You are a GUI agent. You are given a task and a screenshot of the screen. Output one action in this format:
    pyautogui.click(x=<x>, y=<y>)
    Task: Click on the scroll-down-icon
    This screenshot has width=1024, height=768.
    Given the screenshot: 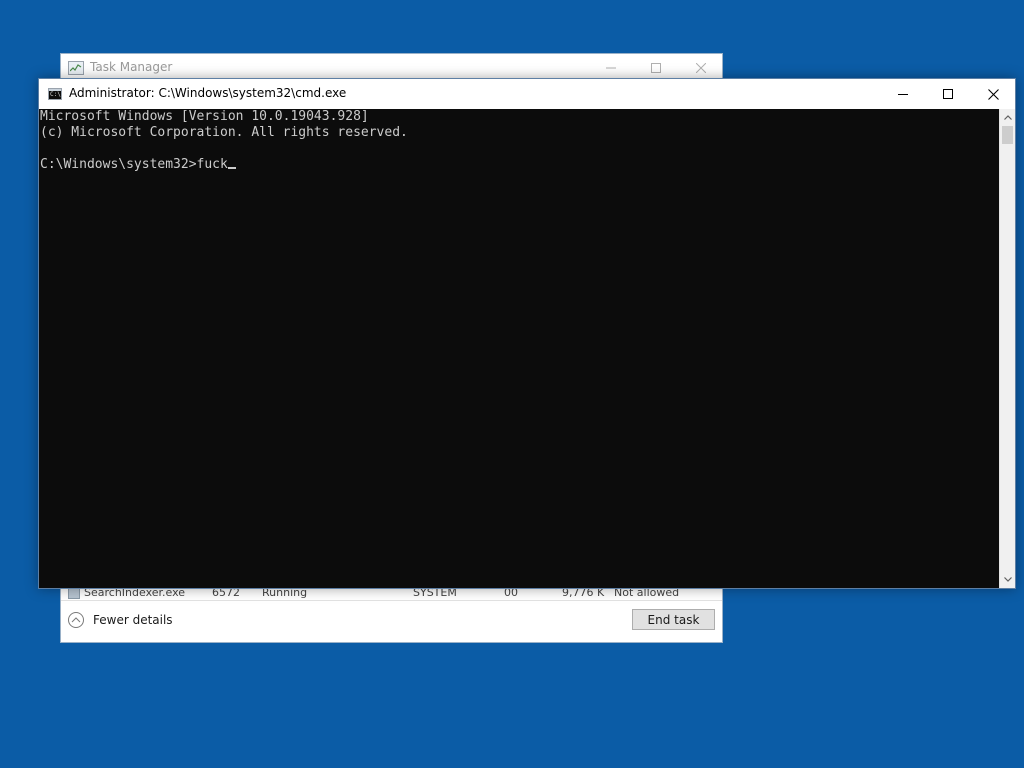 What is the action you would take?
    pyautogui.click(x=1007, y=579)
    